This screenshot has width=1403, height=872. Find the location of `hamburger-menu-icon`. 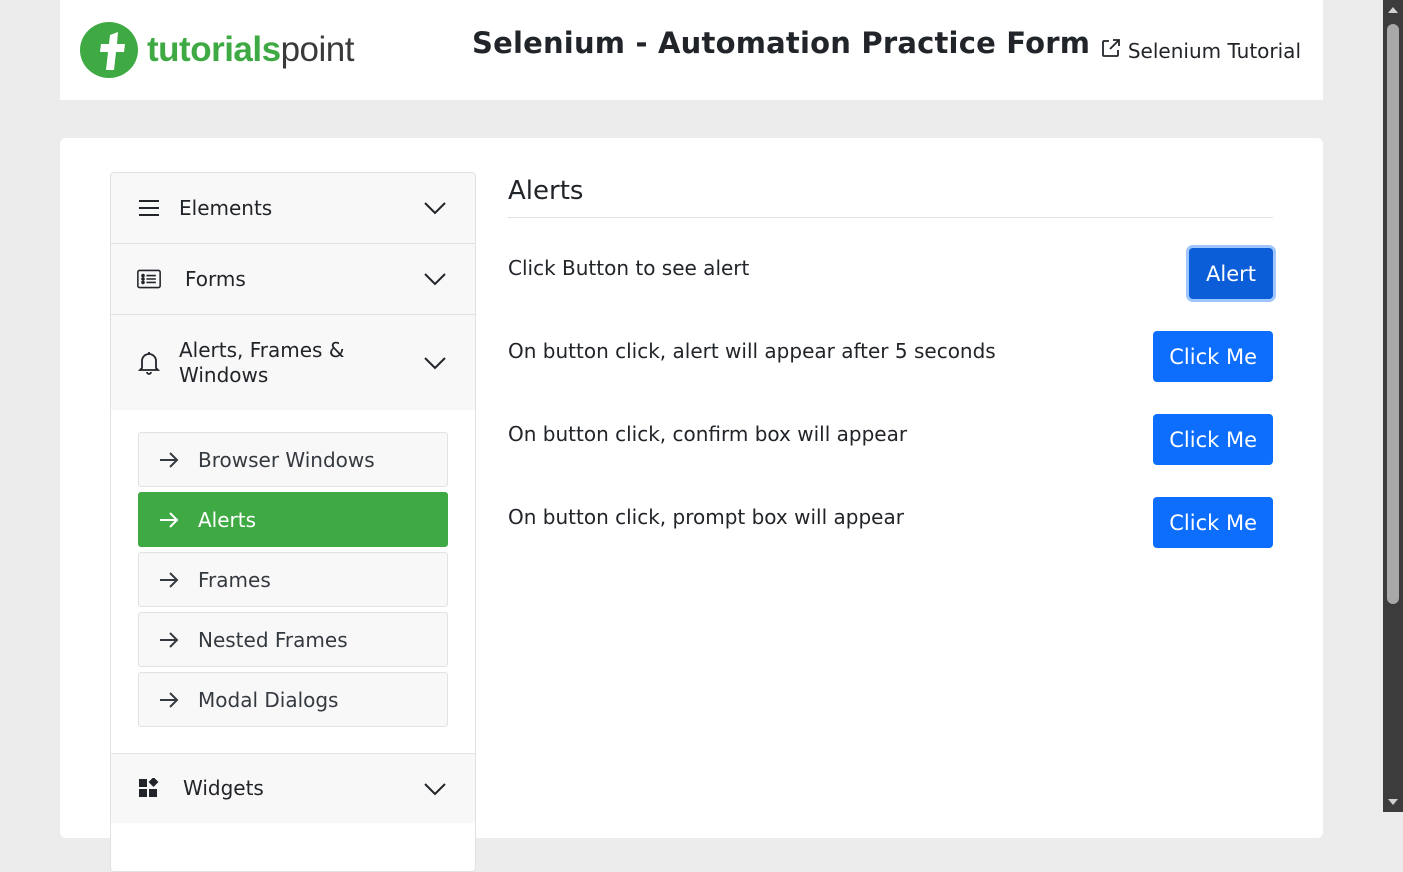

hamburger-menu-icon is located at coordinates (149, 208).